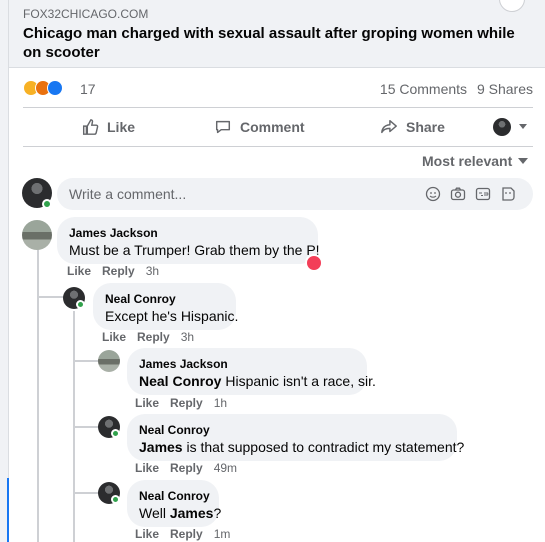  I want to click on comment-text: Well James?, so click(180, 513).